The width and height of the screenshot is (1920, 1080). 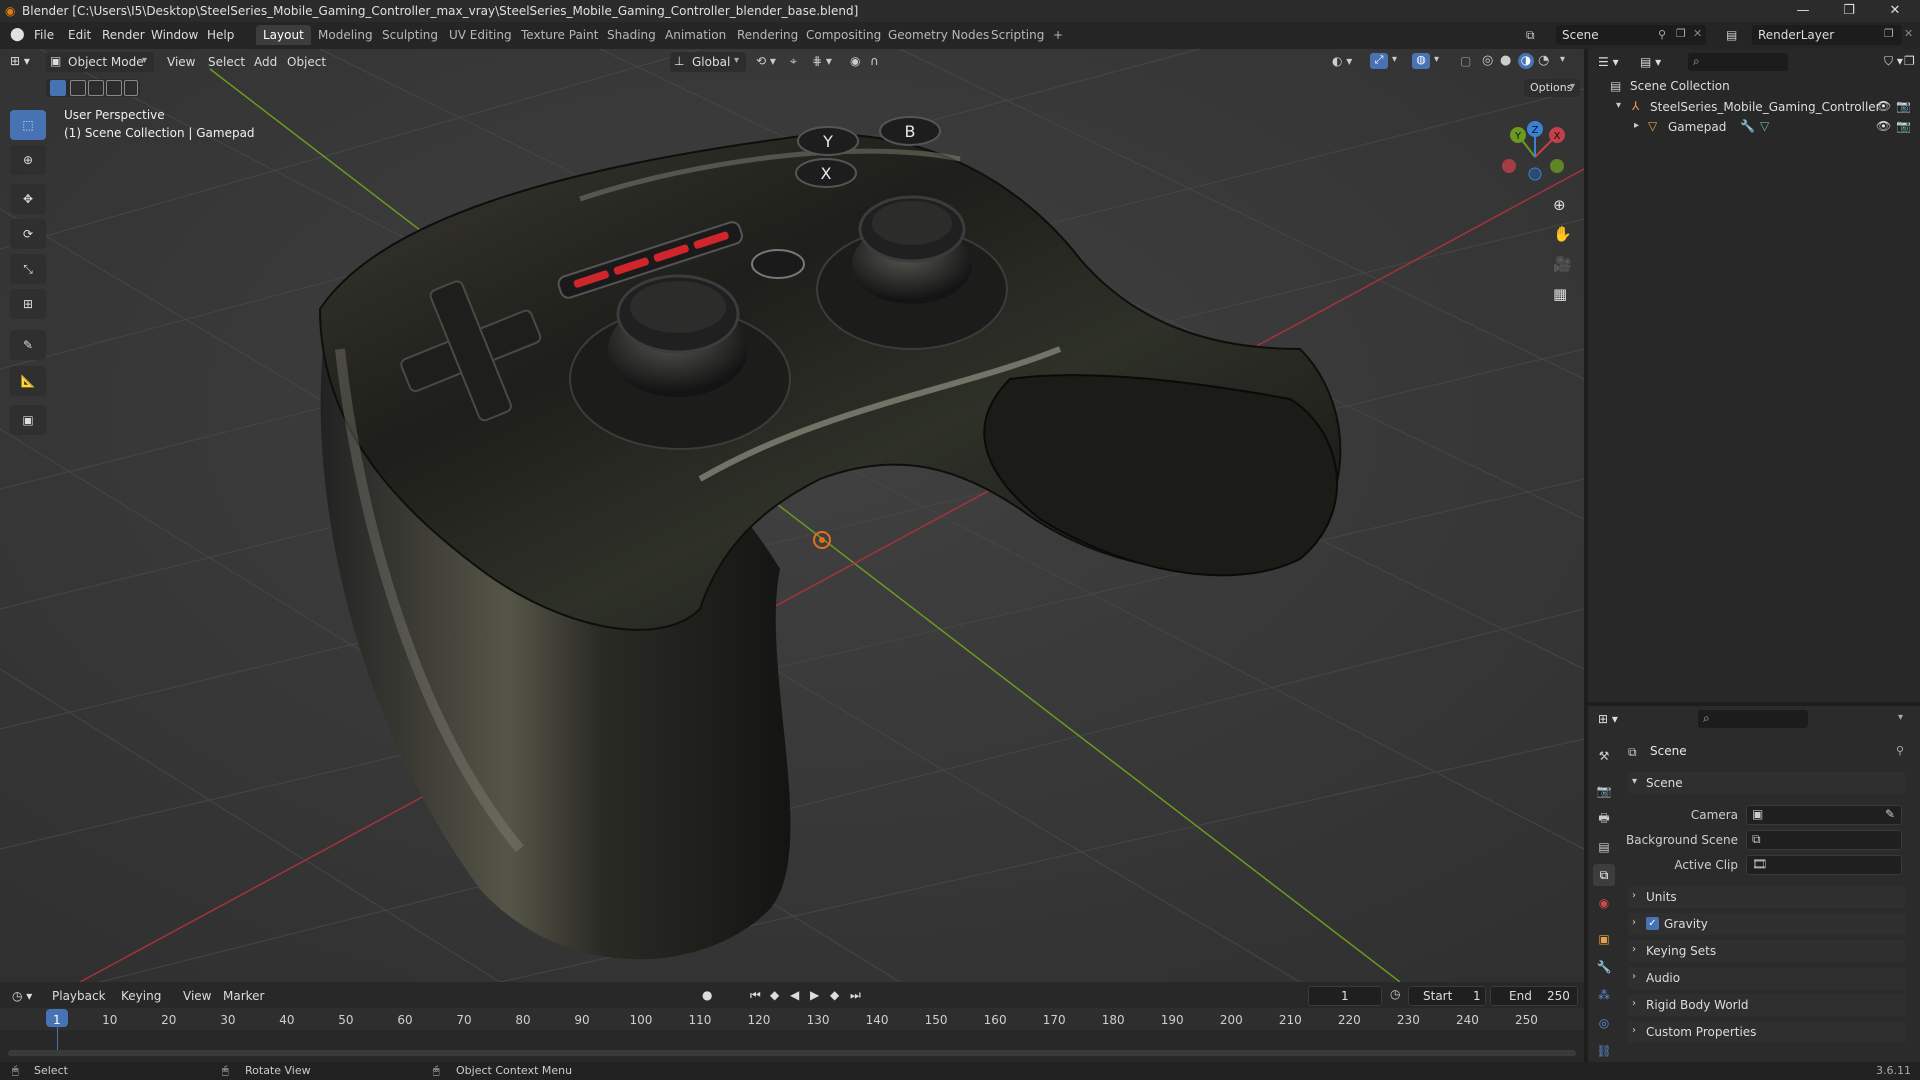 I want to click on menu-file: File, so click(x=44, y=35).